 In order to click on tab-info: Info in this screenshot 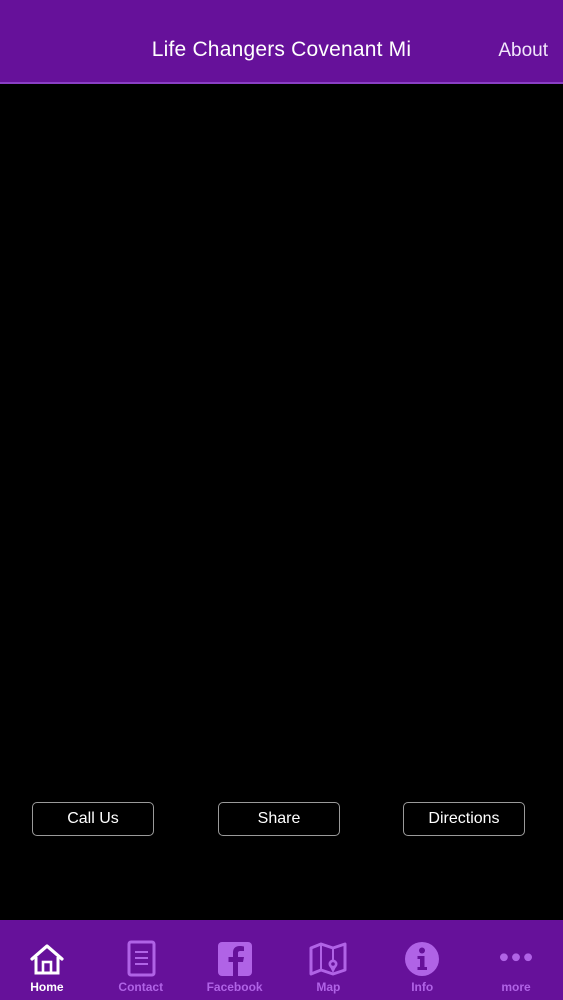, I will do `click(422, 960)`.